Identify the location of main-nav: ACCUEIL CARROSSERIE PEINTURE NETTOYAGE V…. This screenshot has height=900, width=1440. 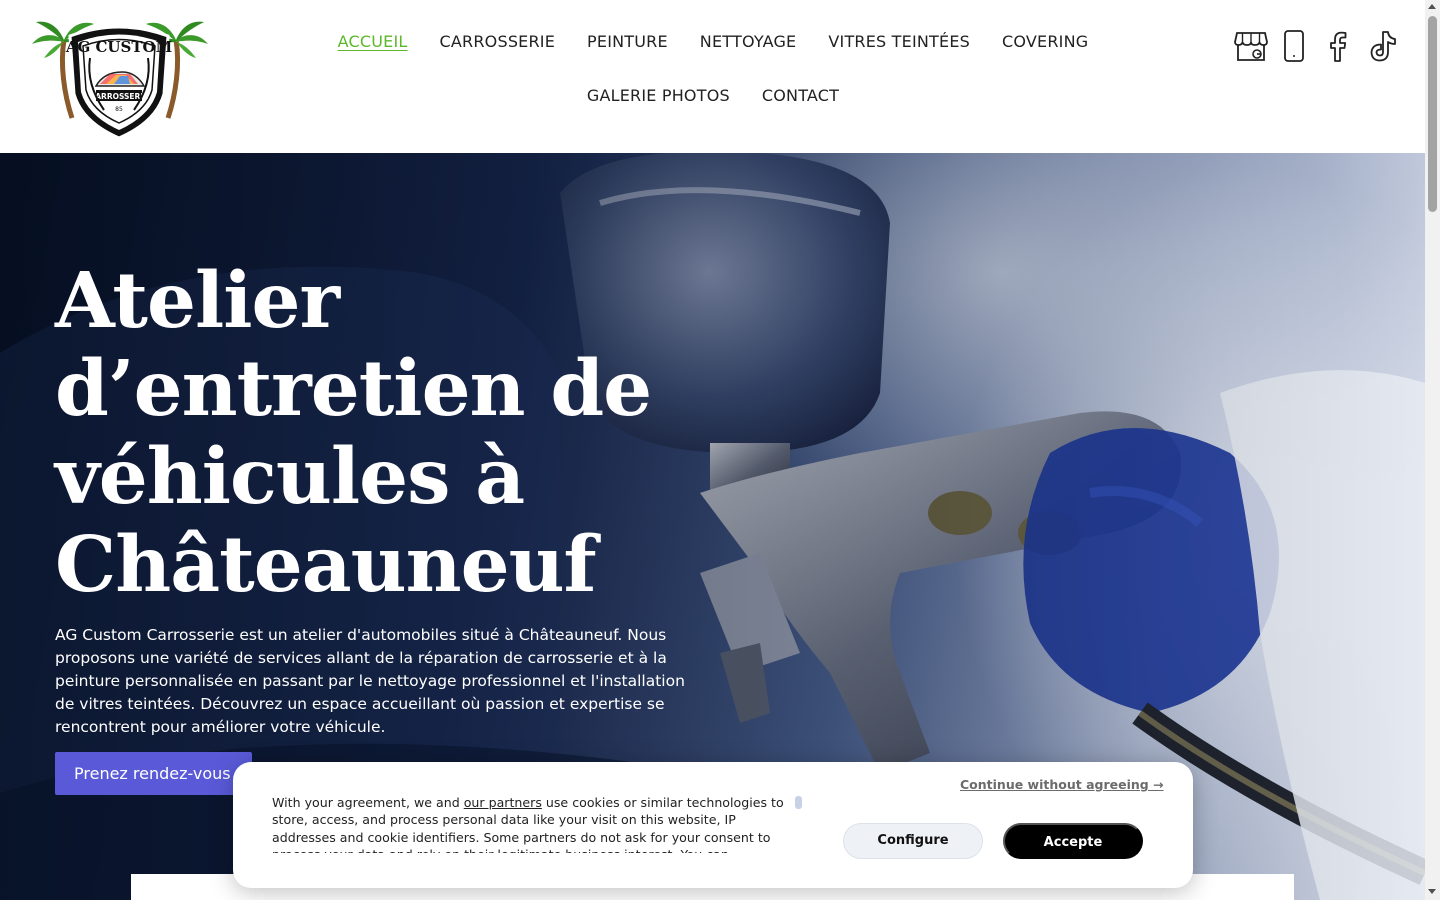
(713, 69).